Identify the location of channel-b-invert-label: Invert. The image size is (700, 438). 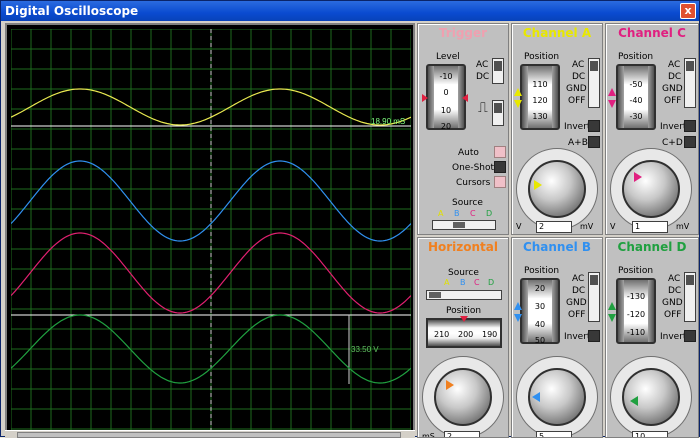
(577, 337).